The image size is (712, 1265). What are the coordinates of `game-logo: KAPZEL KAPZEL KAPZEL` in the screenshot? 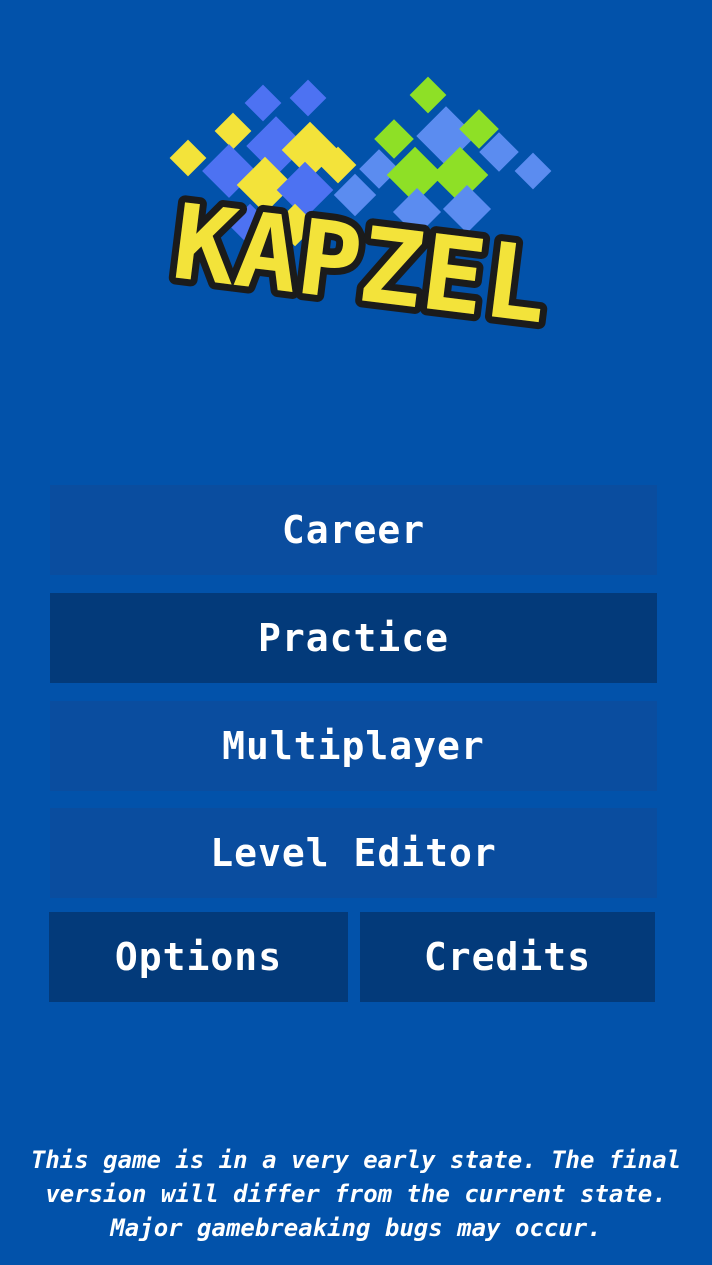 It's located at (361, 203).